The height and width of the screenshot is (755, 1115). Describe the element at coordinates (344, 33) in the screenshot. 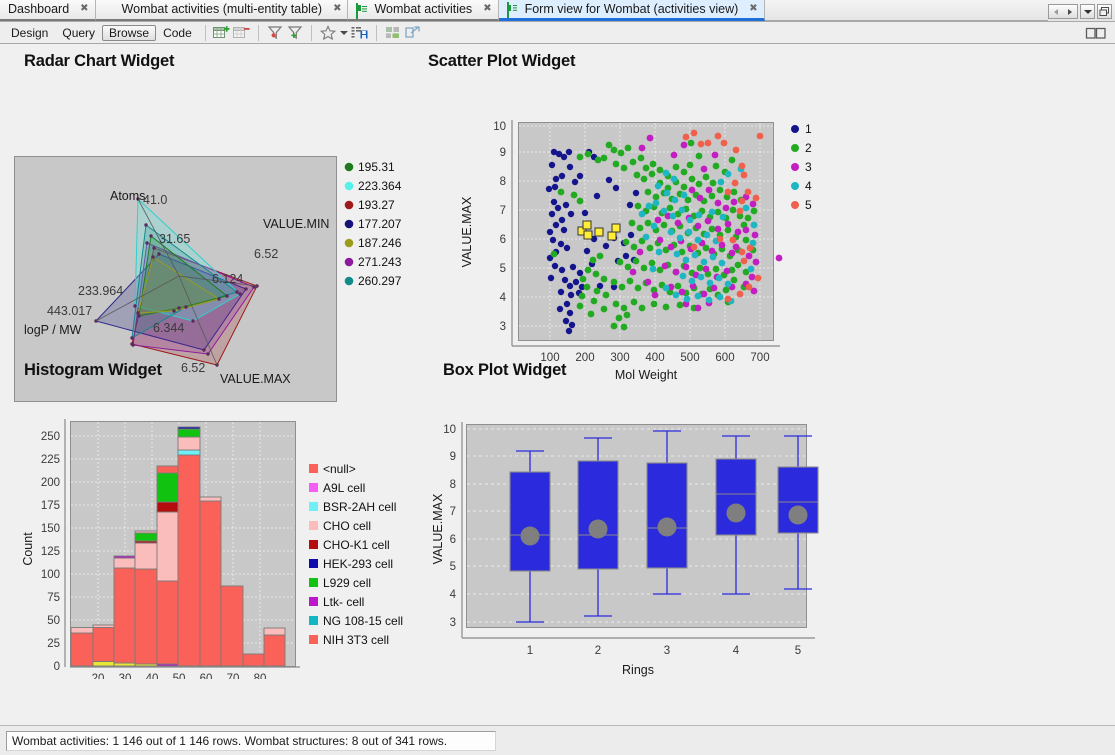

I see `dropdown-arrow-icon` at that location.